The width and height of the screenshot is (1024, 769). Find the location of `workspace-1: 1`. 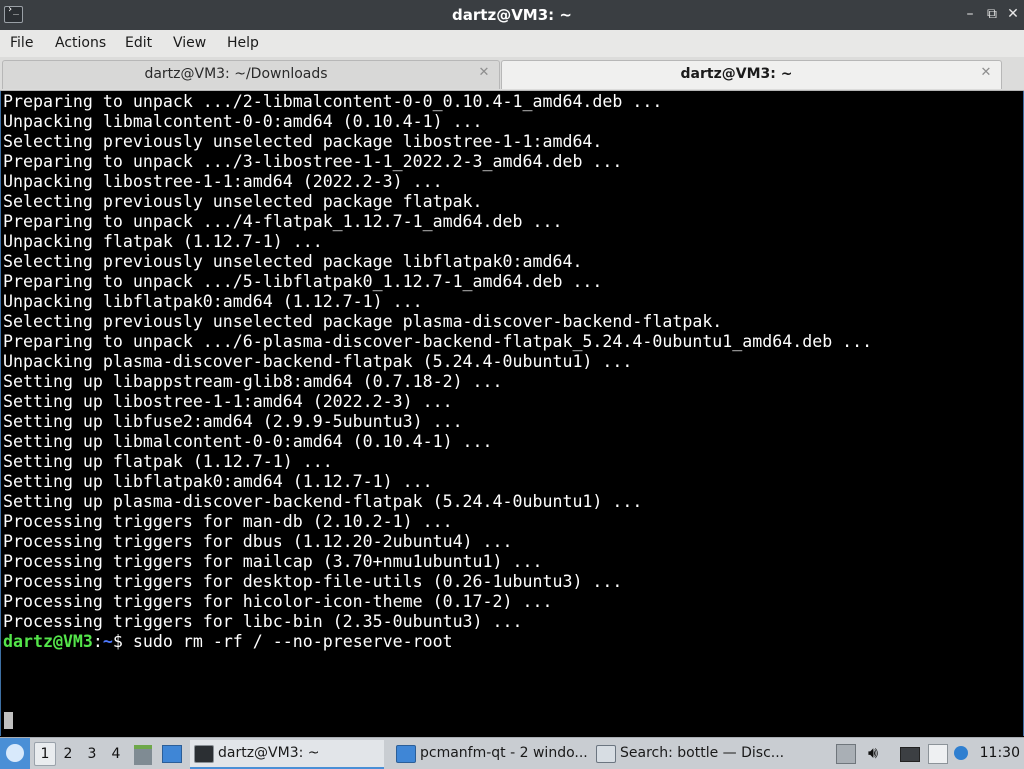

workspace-1: 1 is located at coordinates (45, 754).